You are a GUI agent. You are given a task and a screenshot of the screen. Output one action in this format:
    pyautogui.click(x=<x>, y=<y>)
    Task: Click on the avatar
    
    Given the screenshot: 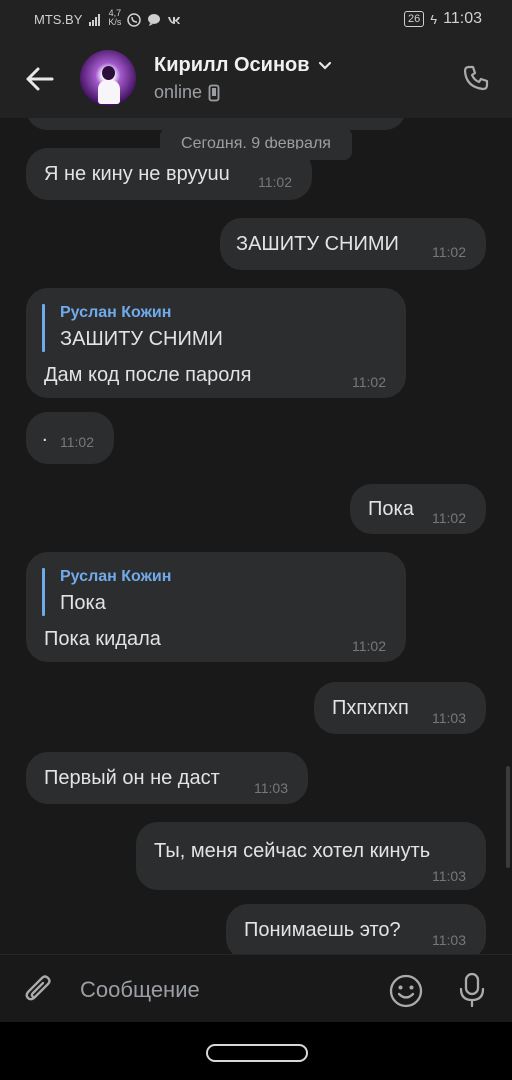 What is the action you would take?
    pyautogui.click(x=108, y=78)
    